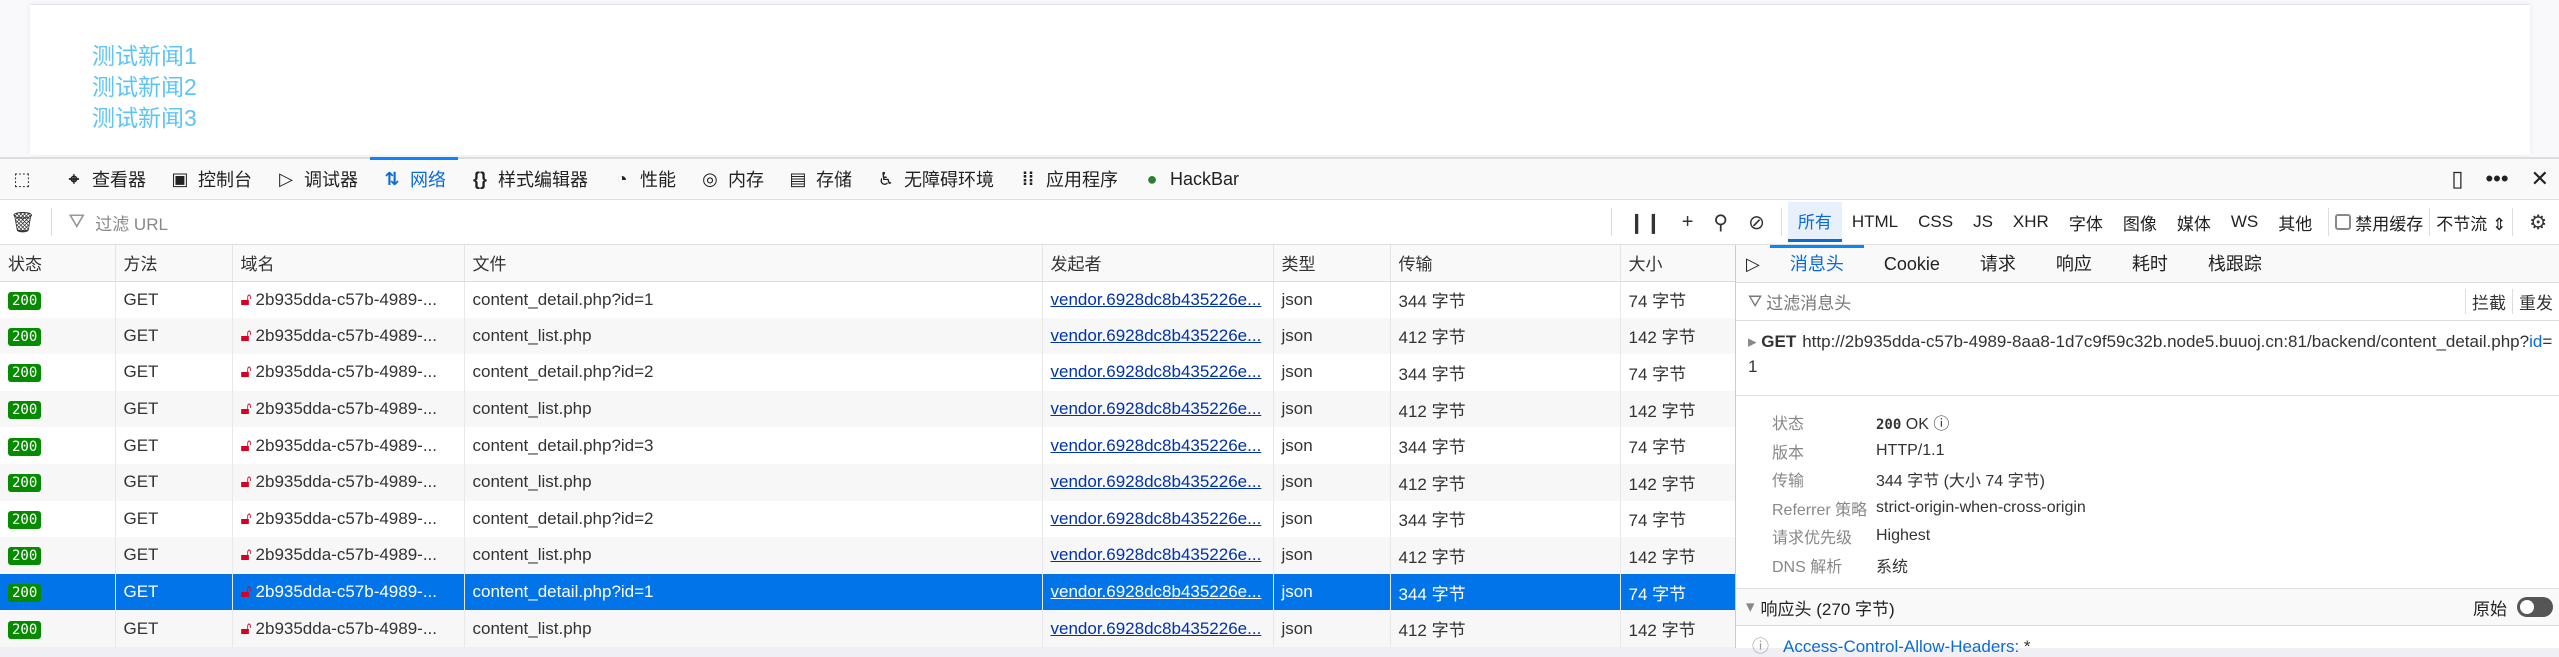  Describe the element at coordinates (1678, 628) in the screenshot. I see `size-cell: 142 字节` at that location.